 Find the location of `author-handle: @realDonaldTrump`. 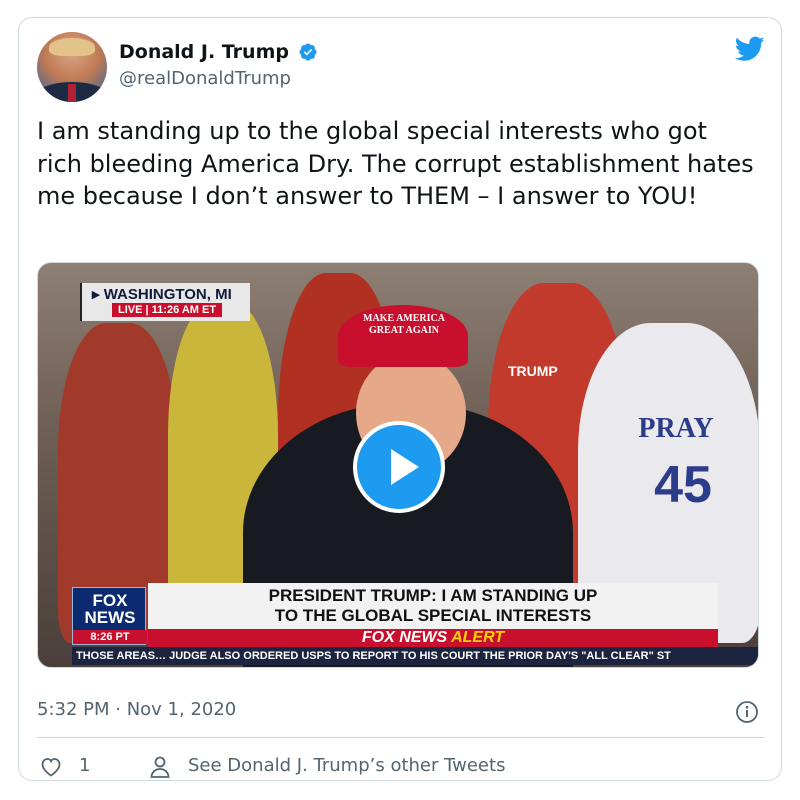

author-handle: @realDonaldTrump is located at coordinates (218, 78).